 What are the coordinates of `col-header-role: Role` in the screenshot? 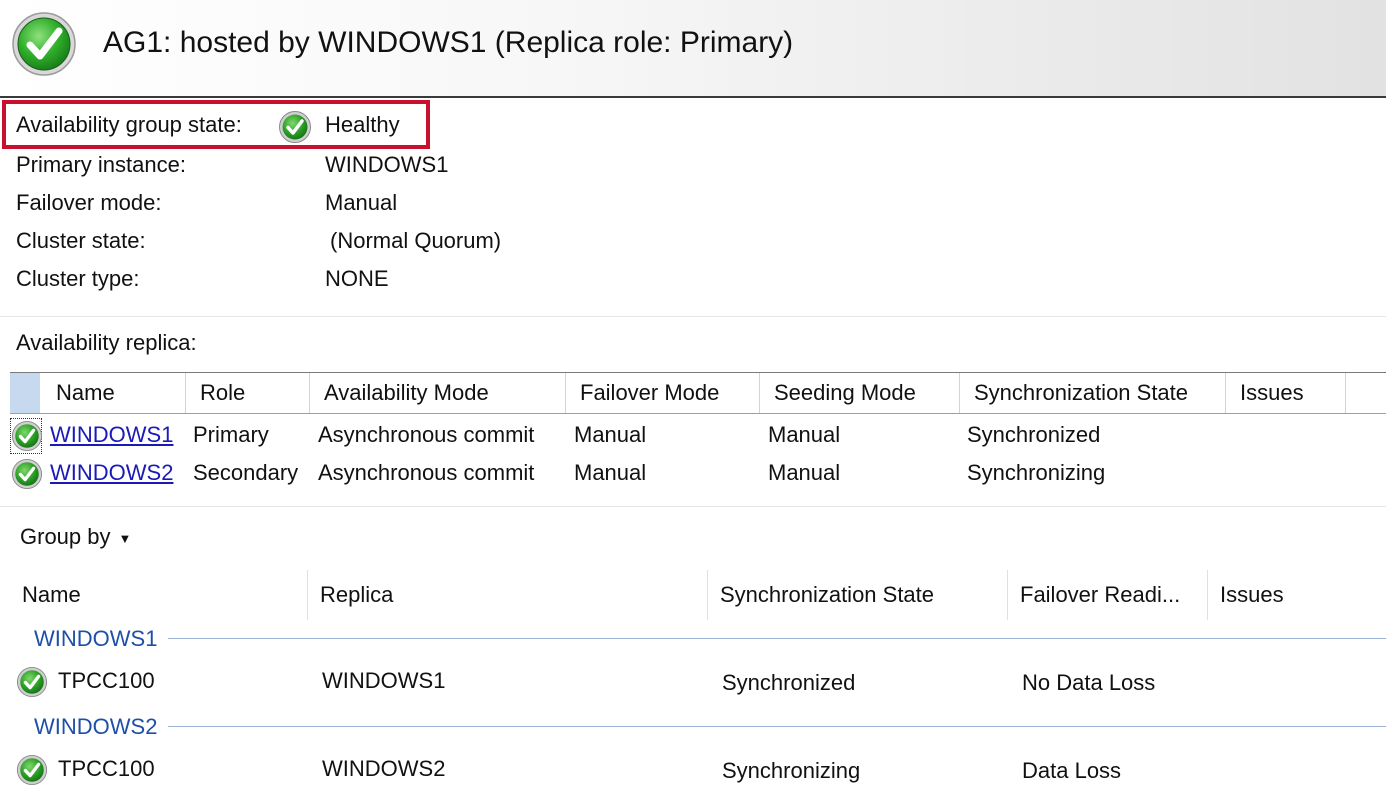 It's located at (248, 393).